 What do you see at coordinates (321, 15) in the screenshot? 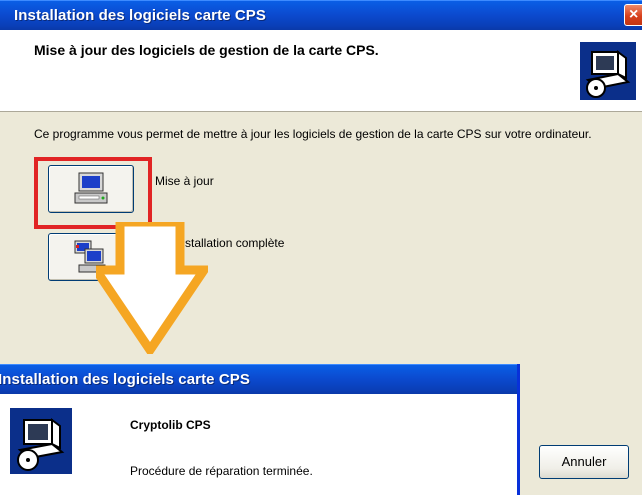
I see `title-bar: Installation des logiciels carte CPS ×` at bounding box center [321, 15].